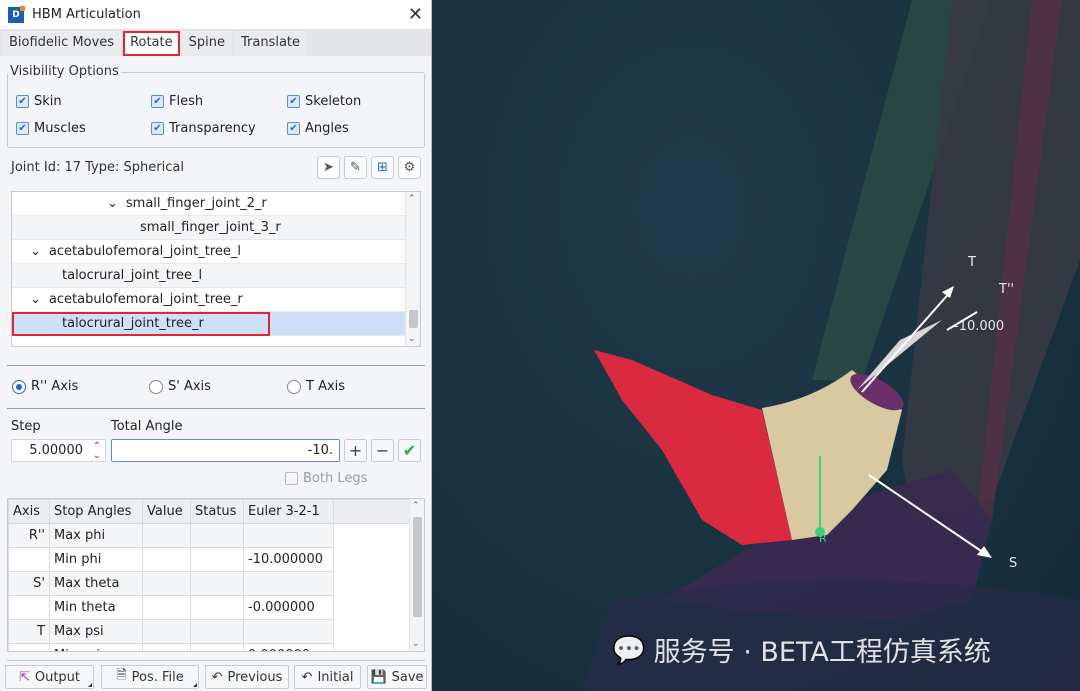  I want to click on table-cell: Max theta, so click(96, 583).